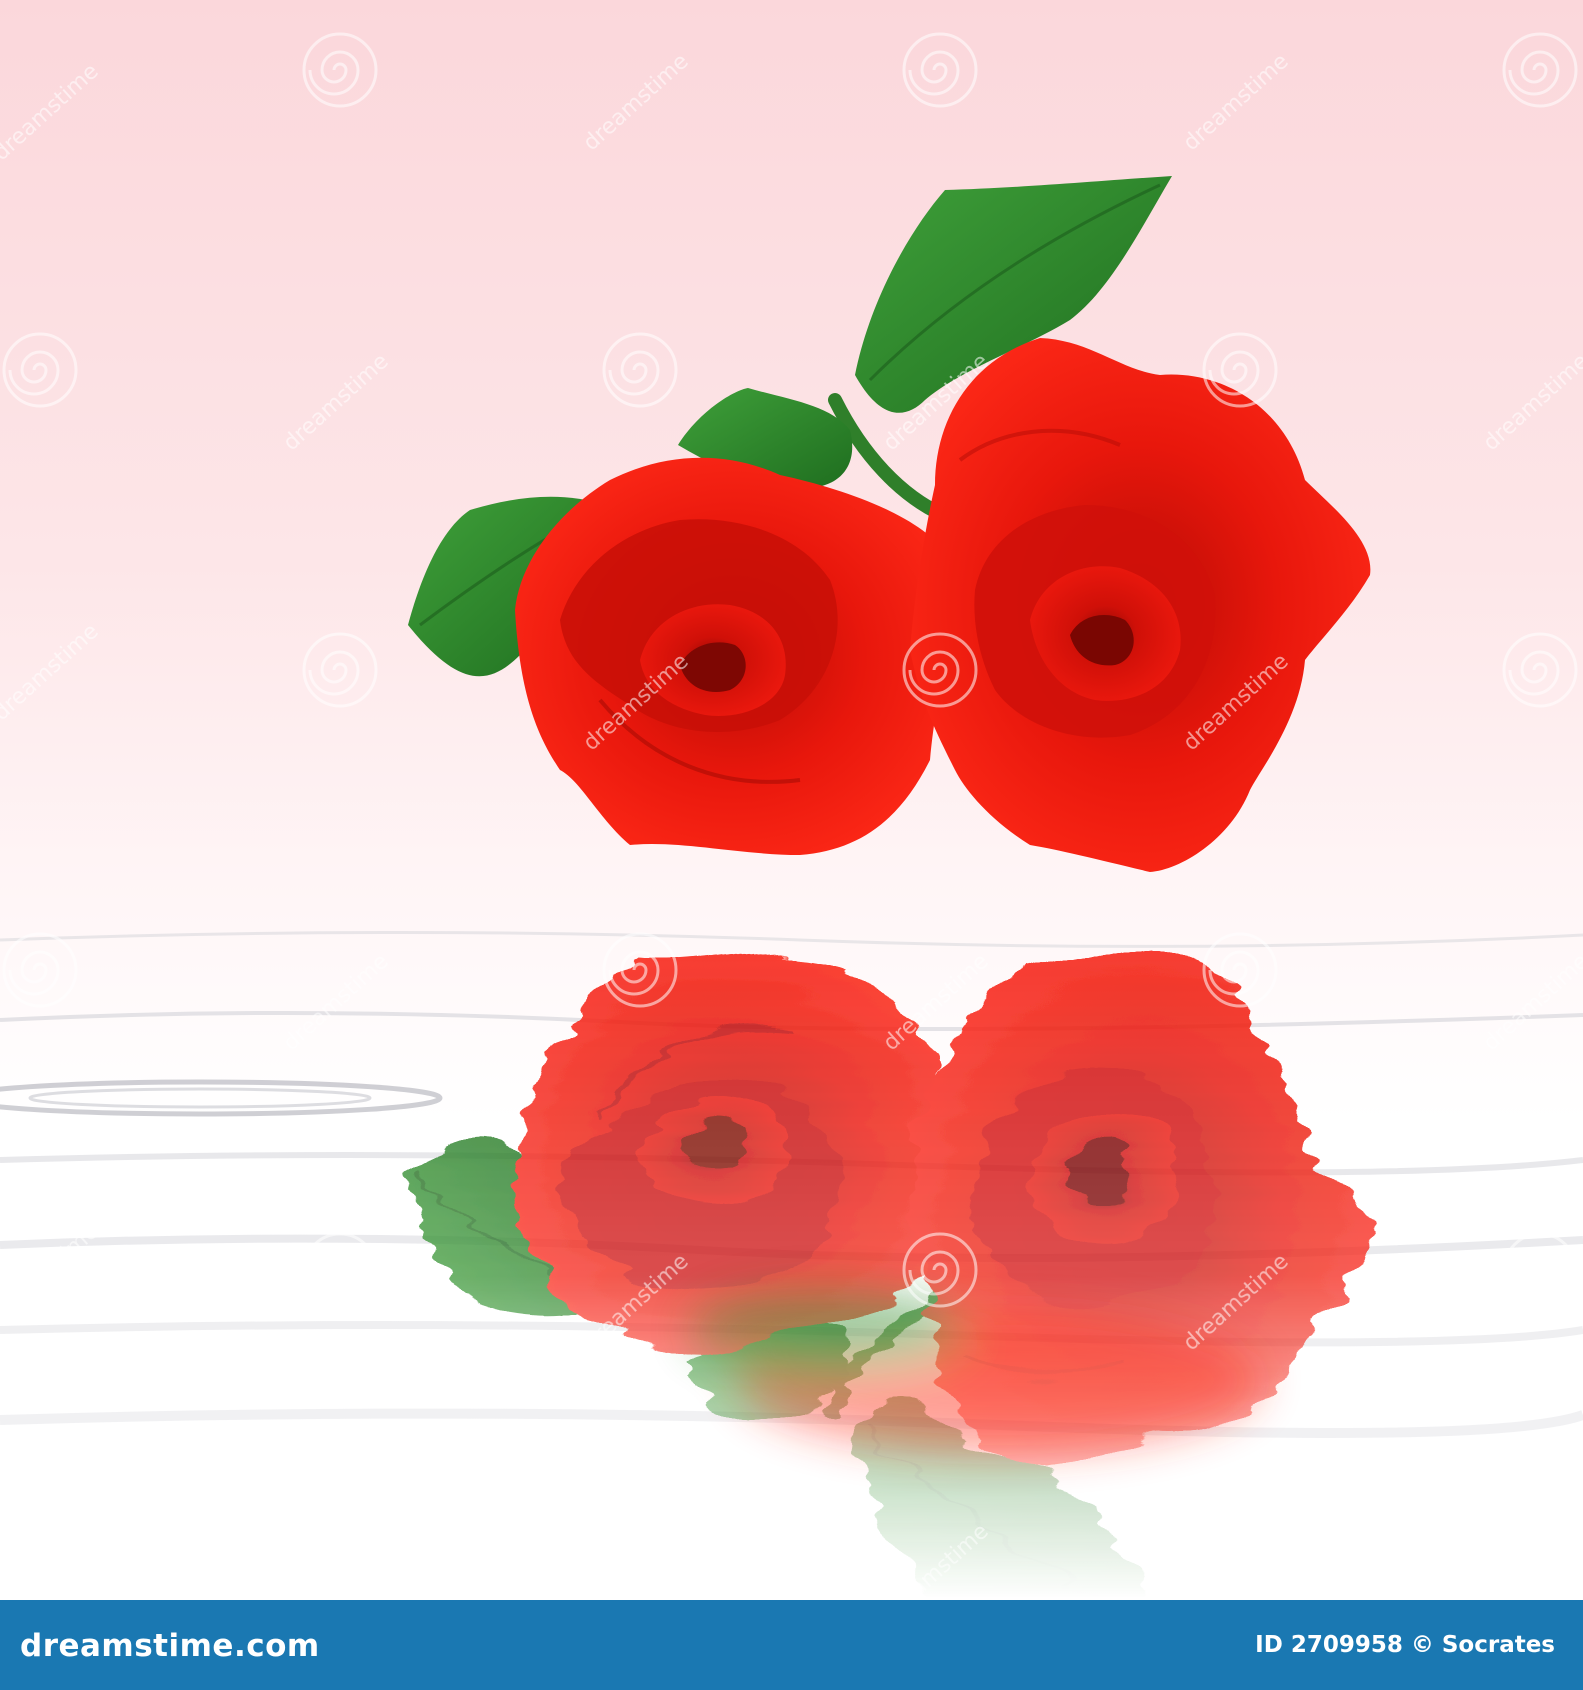  Describe the element at coordinates (170, 1646) in the screenshot. I see `brand-logo-text: dreamstime.com` at that location.